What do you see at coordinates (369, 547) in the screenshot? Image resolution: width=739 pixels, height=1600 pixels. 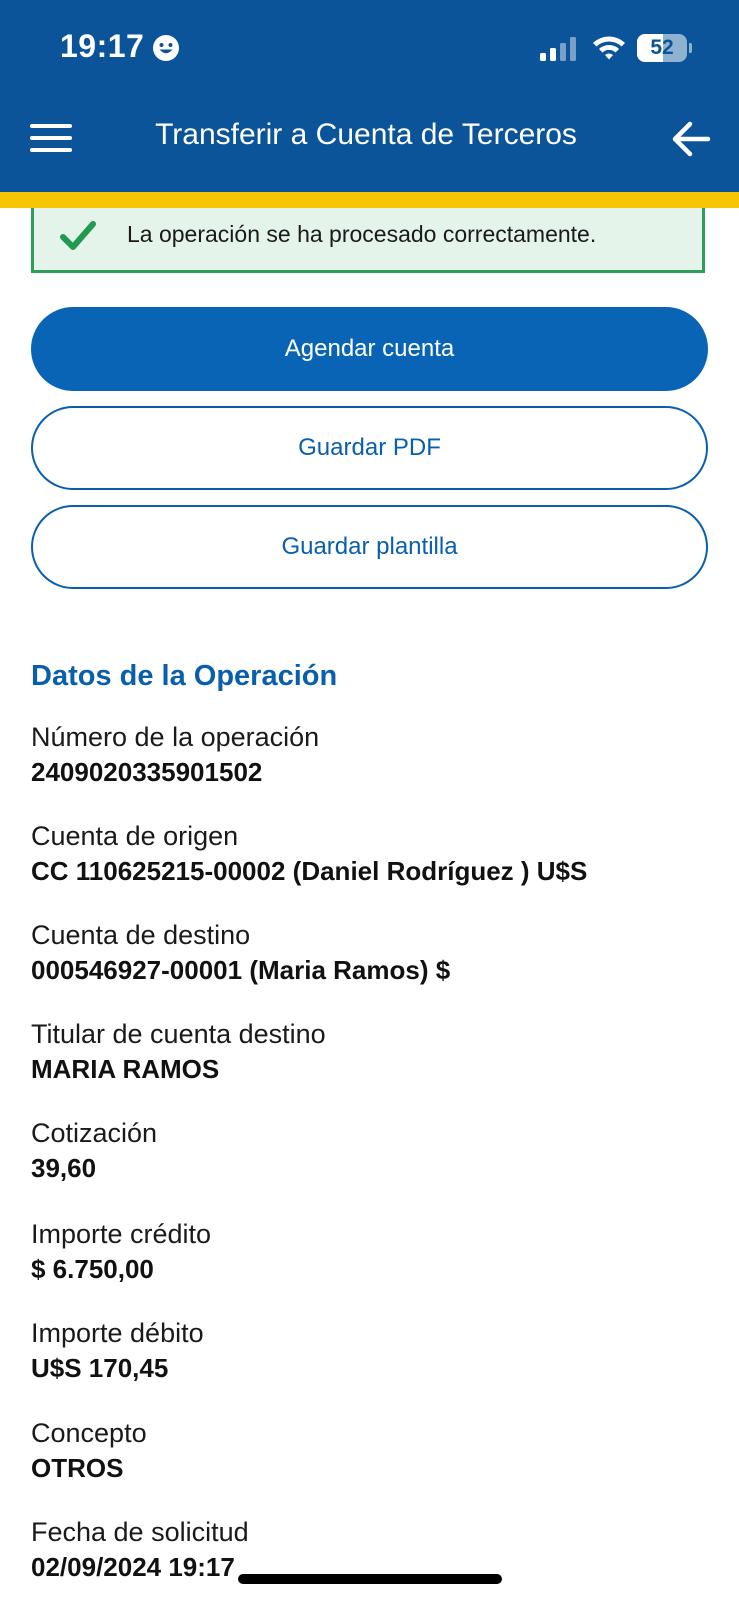 I see `save-template-button: Guardar plantilla` at bounding box center [369, 547].